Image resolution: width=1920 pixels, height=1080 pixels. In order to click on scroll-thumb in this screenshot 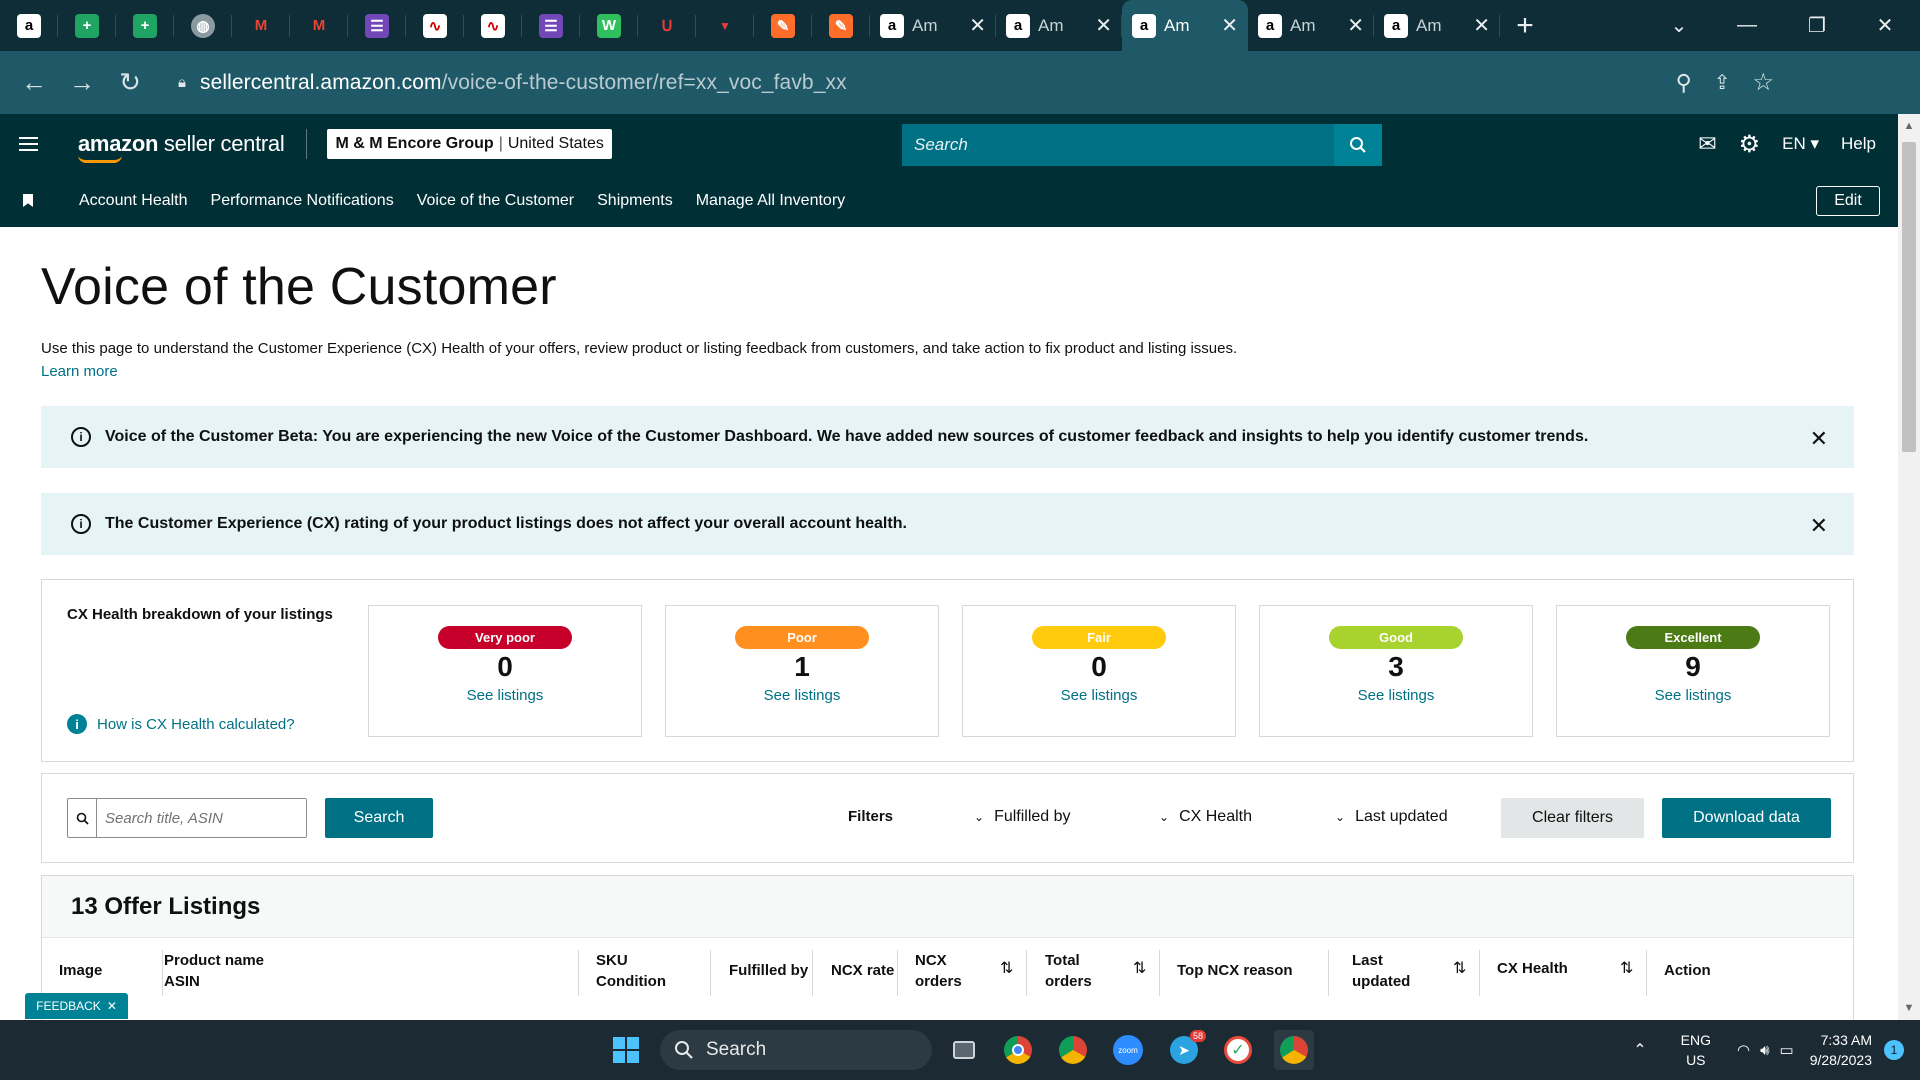, I will do `click(1909, 297)`.